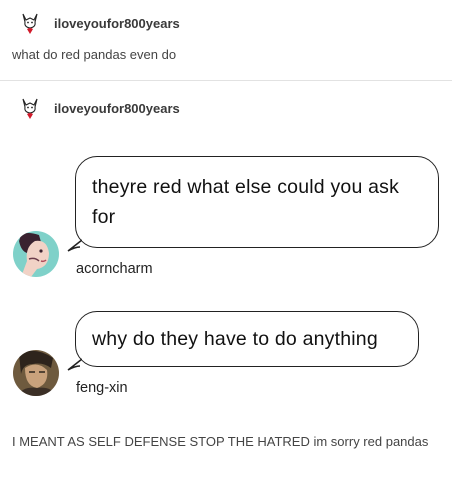  I want to click on chat-avatar-acorncharm, so click(36, 254).